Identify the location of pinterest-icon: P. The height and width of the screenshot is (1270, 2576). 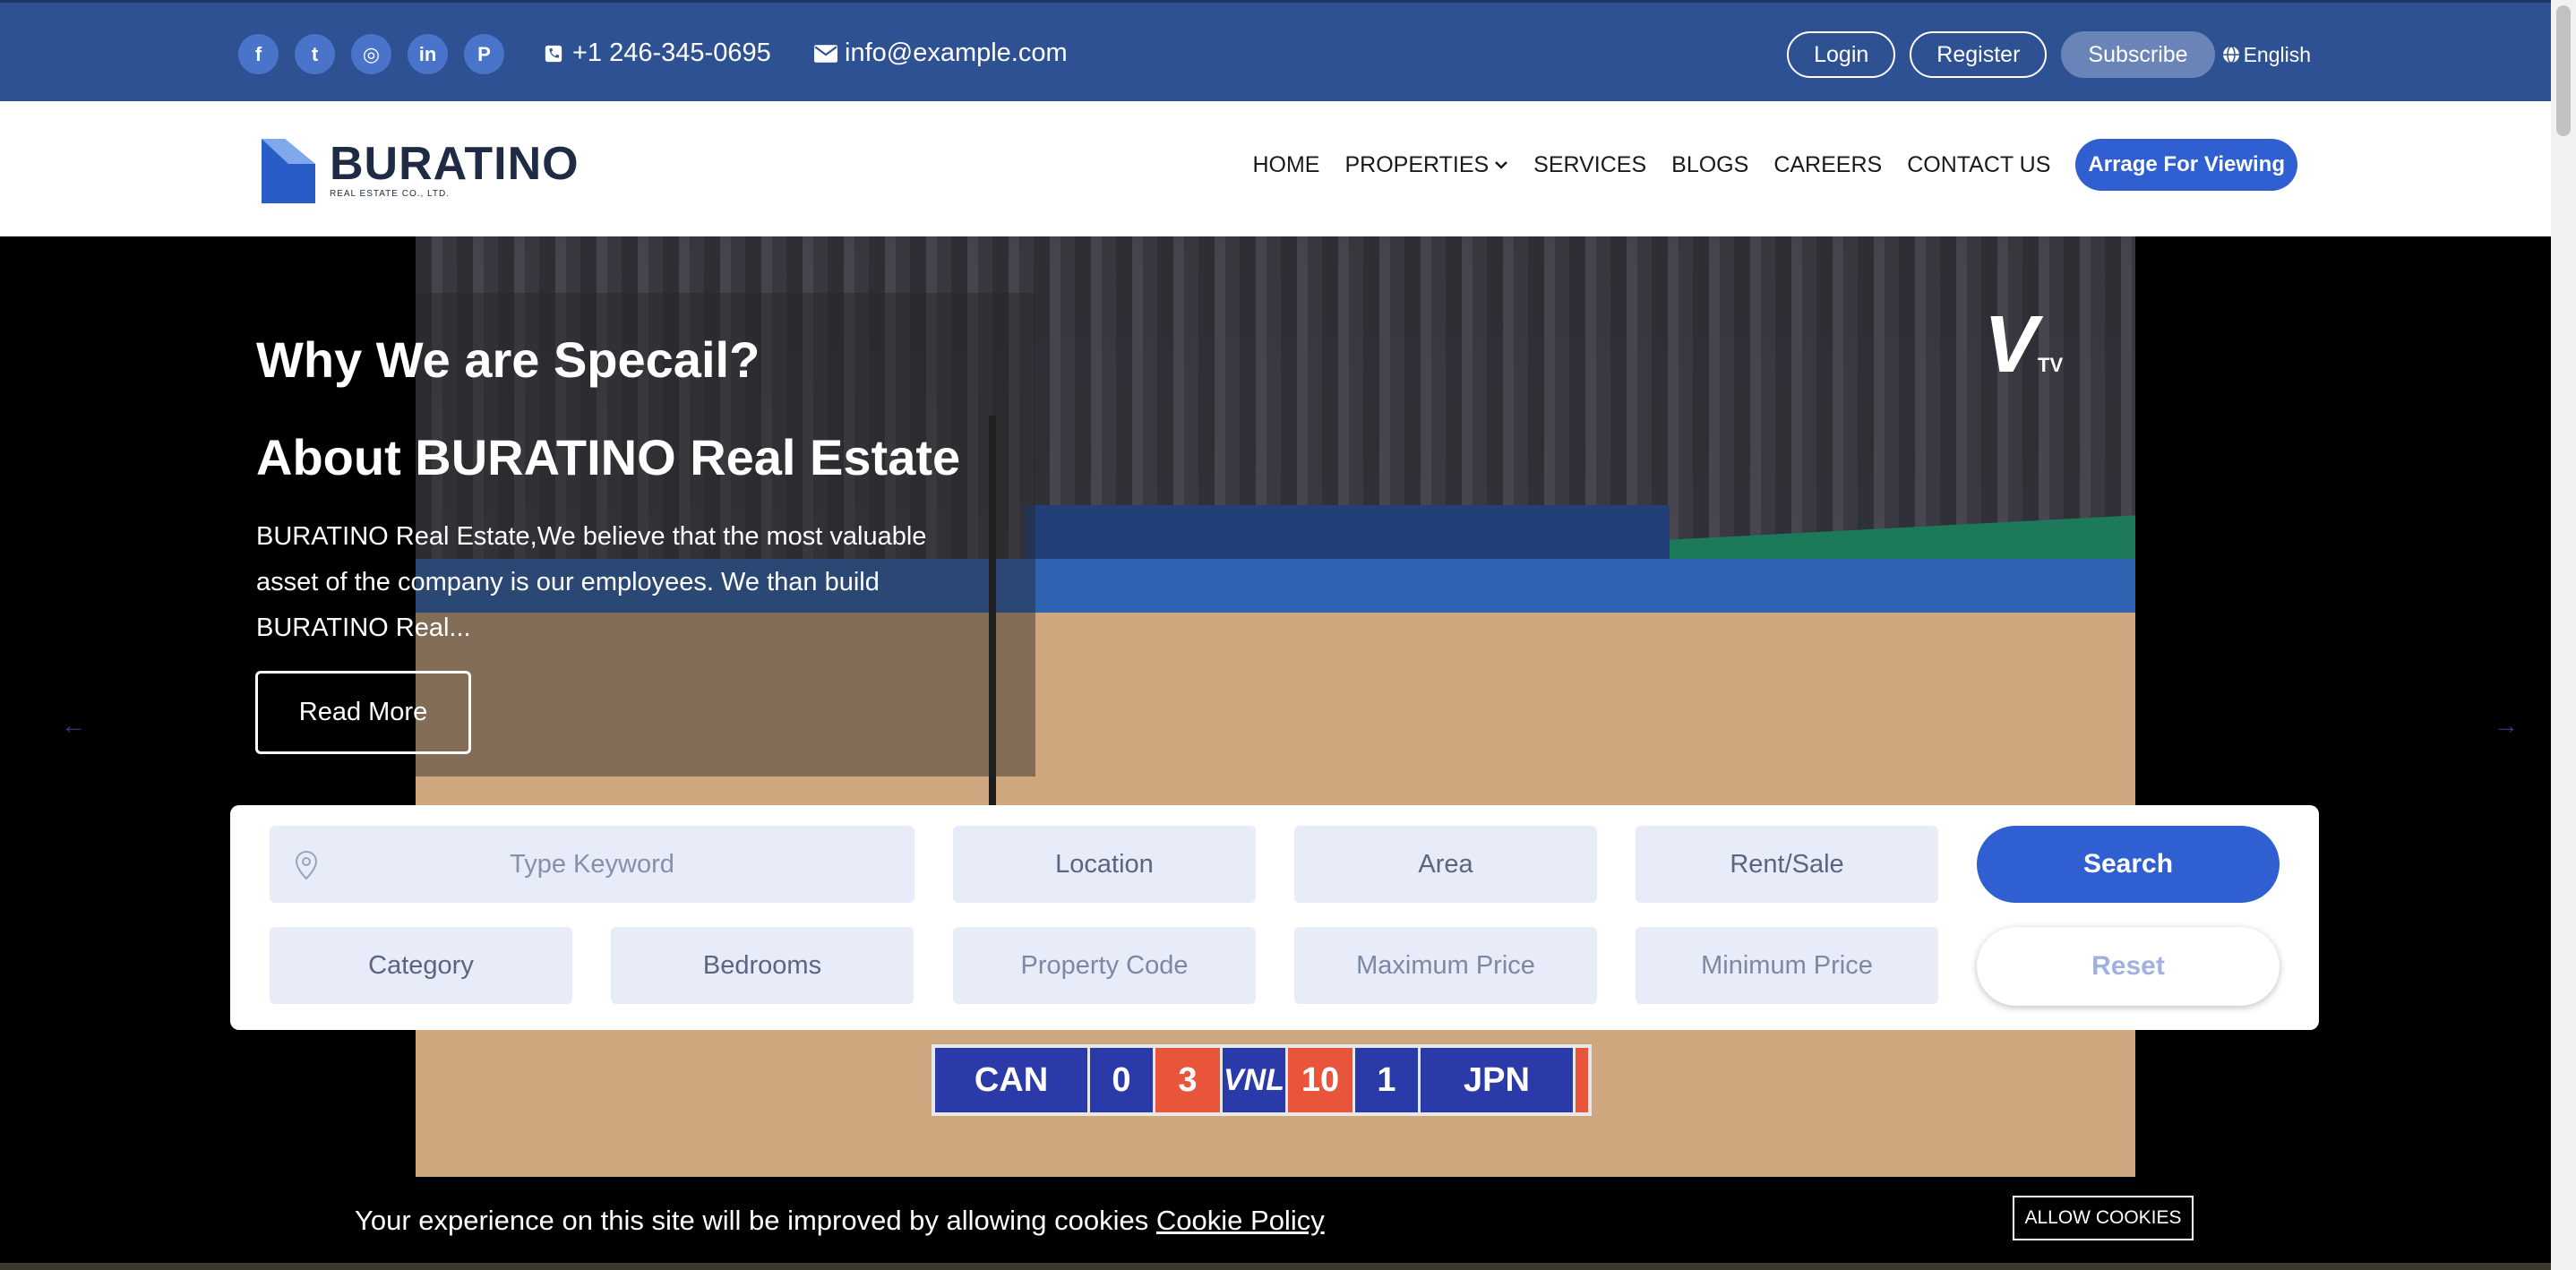
(484, 54).